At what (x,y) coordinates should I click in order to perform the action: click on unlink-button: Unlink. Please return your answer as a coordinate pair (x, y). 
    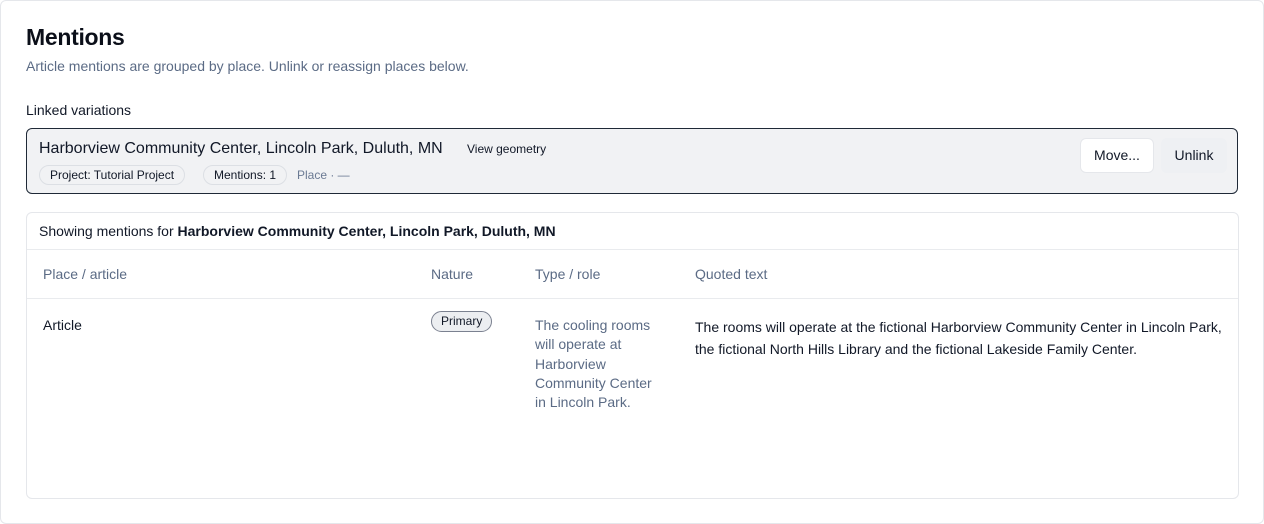
    Looking at the image, I should click on (1194, 155).